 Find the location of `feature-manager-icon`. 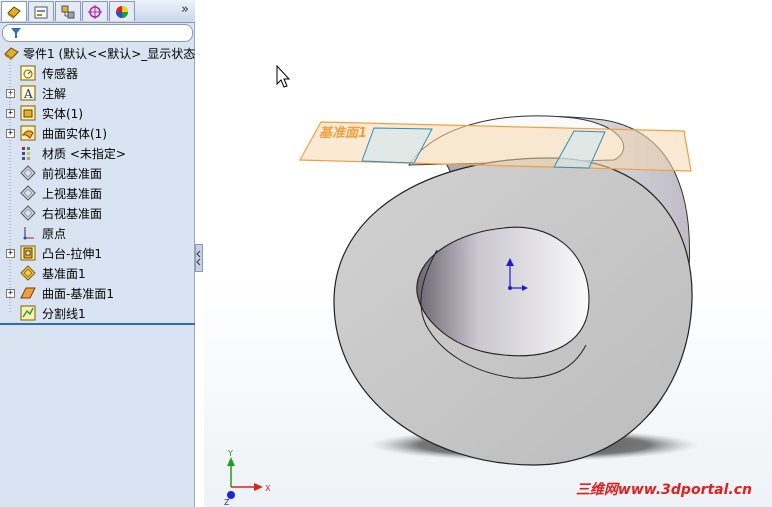

feature-manager-icon is located at coordinates (14, 12).